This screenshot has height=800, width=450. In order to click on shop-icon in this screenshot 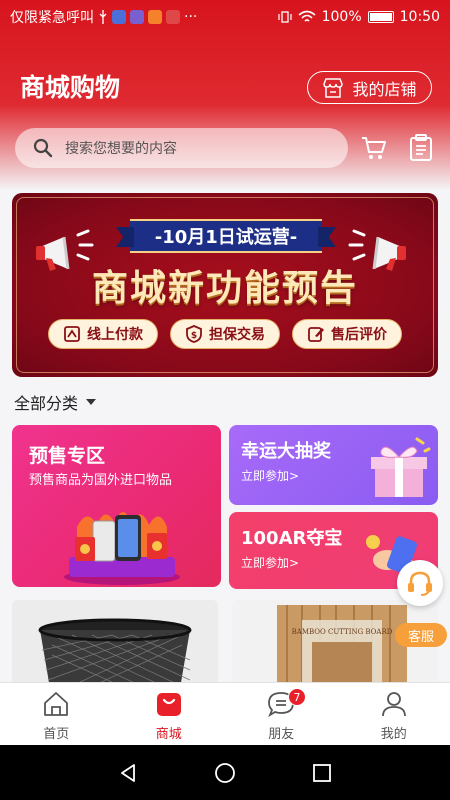, I will do `click(333, 87)`.